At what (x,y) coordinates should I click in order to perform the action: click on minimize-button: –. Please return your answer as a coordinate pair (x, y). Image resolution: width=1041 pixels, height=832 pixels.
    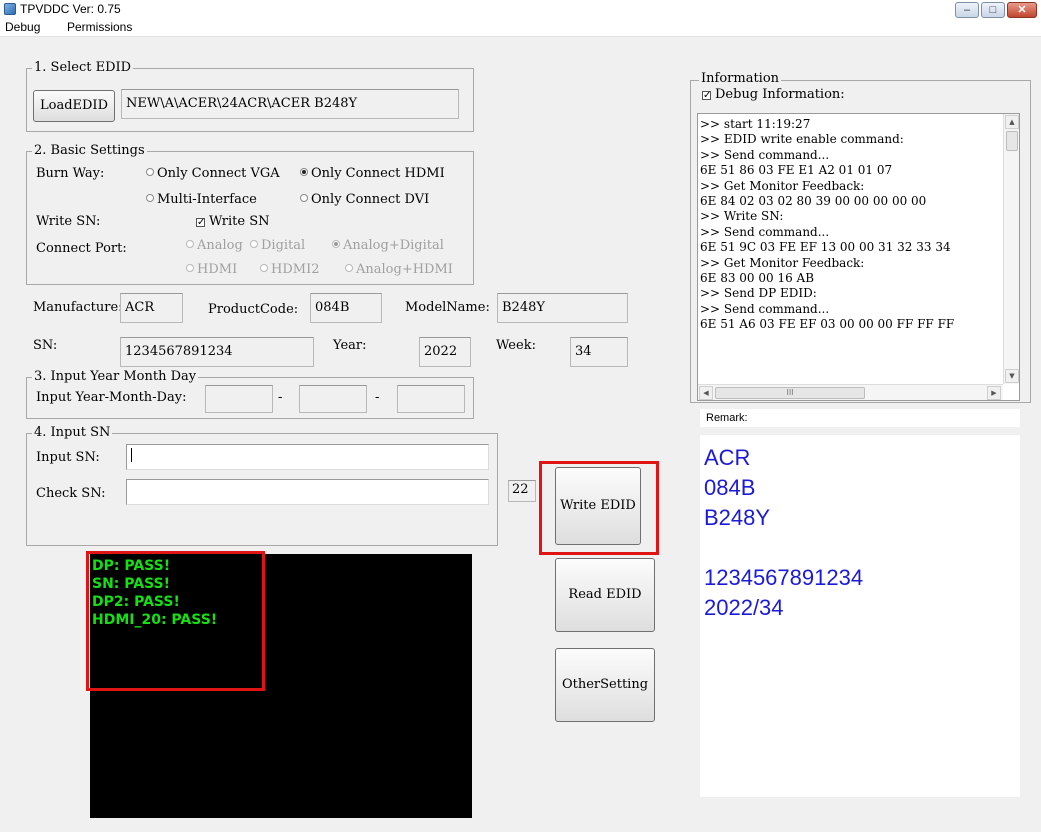
    Looking at the image, I should click on (967, 10).